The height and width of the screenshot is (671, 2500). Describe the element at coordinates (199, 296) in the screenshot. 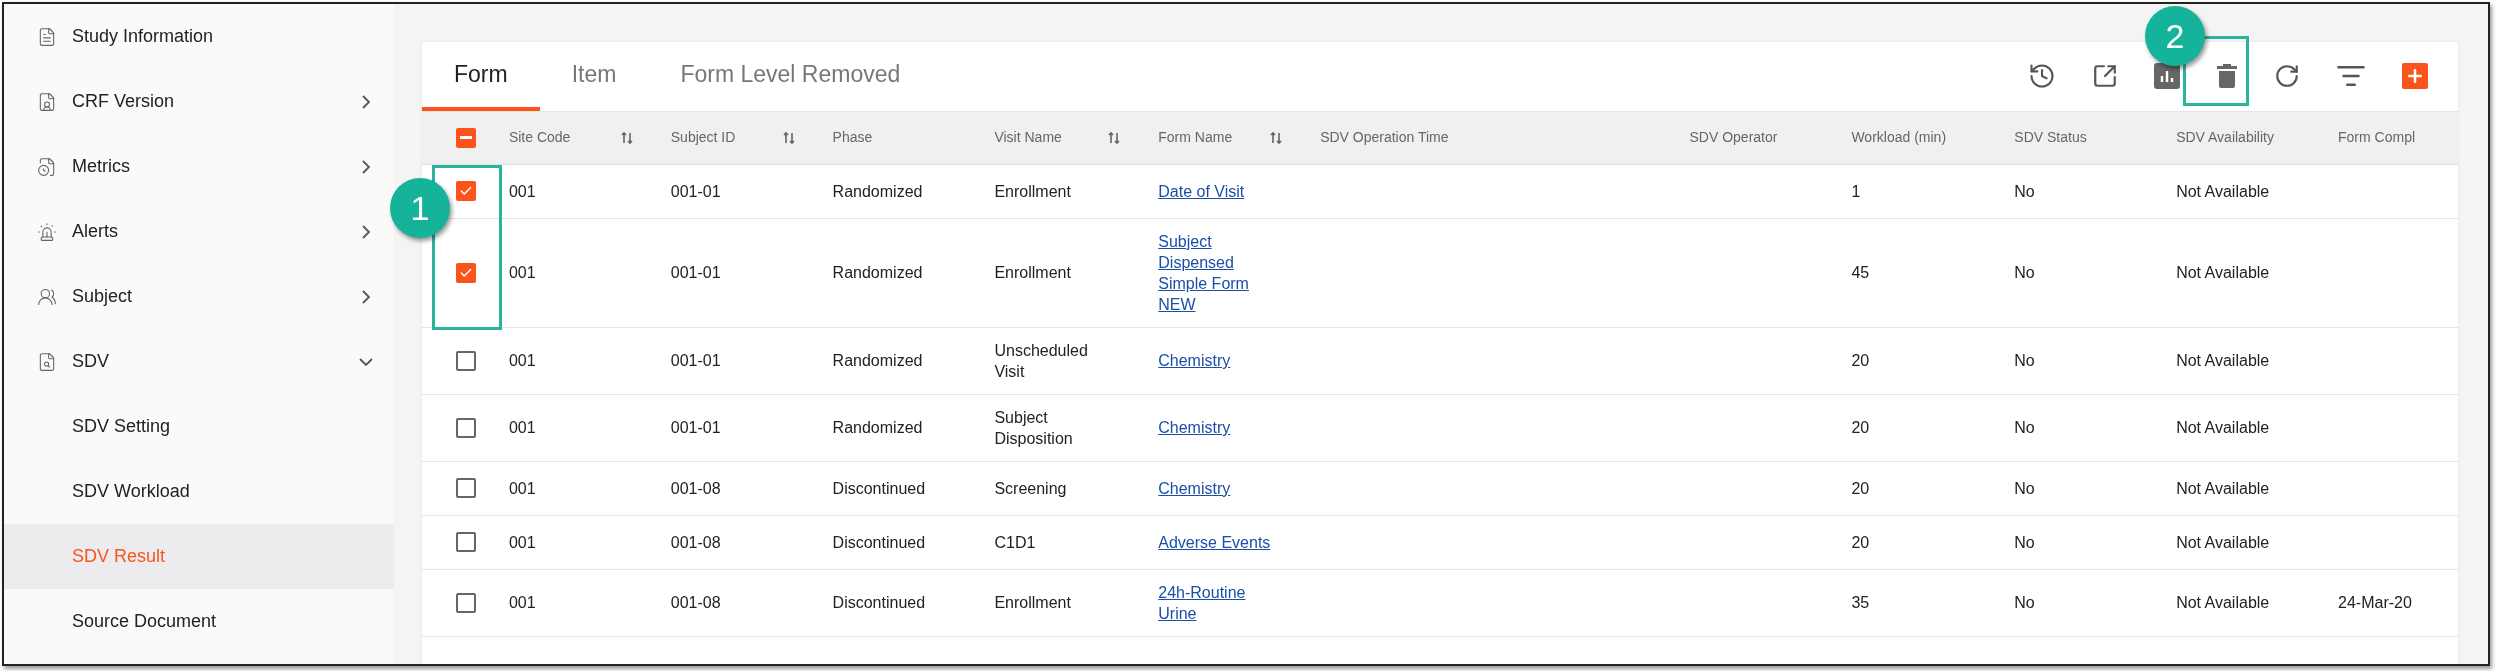

I see `sidebar-item: Subject` at that location.